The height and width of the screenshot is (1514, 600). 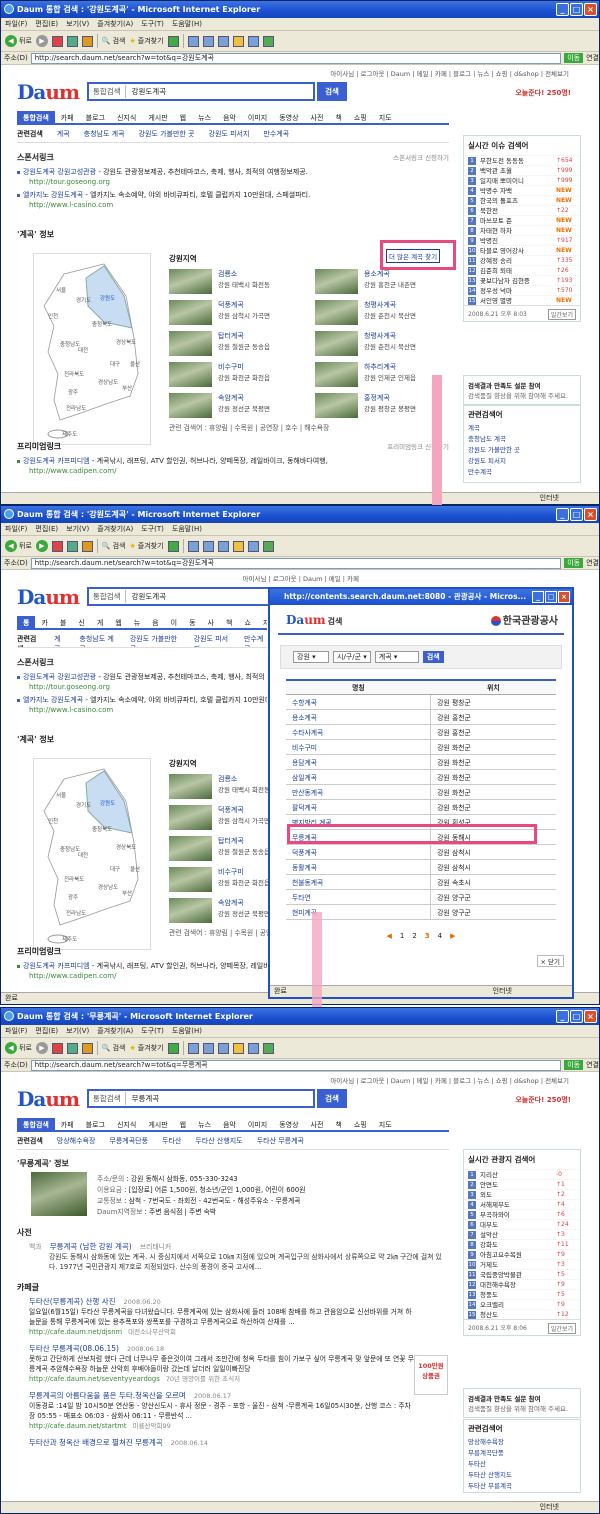 What do you see at coordinates (73, 392) in the screenshot?
I see `map-label: 광주` at bounding box center [73, 392].